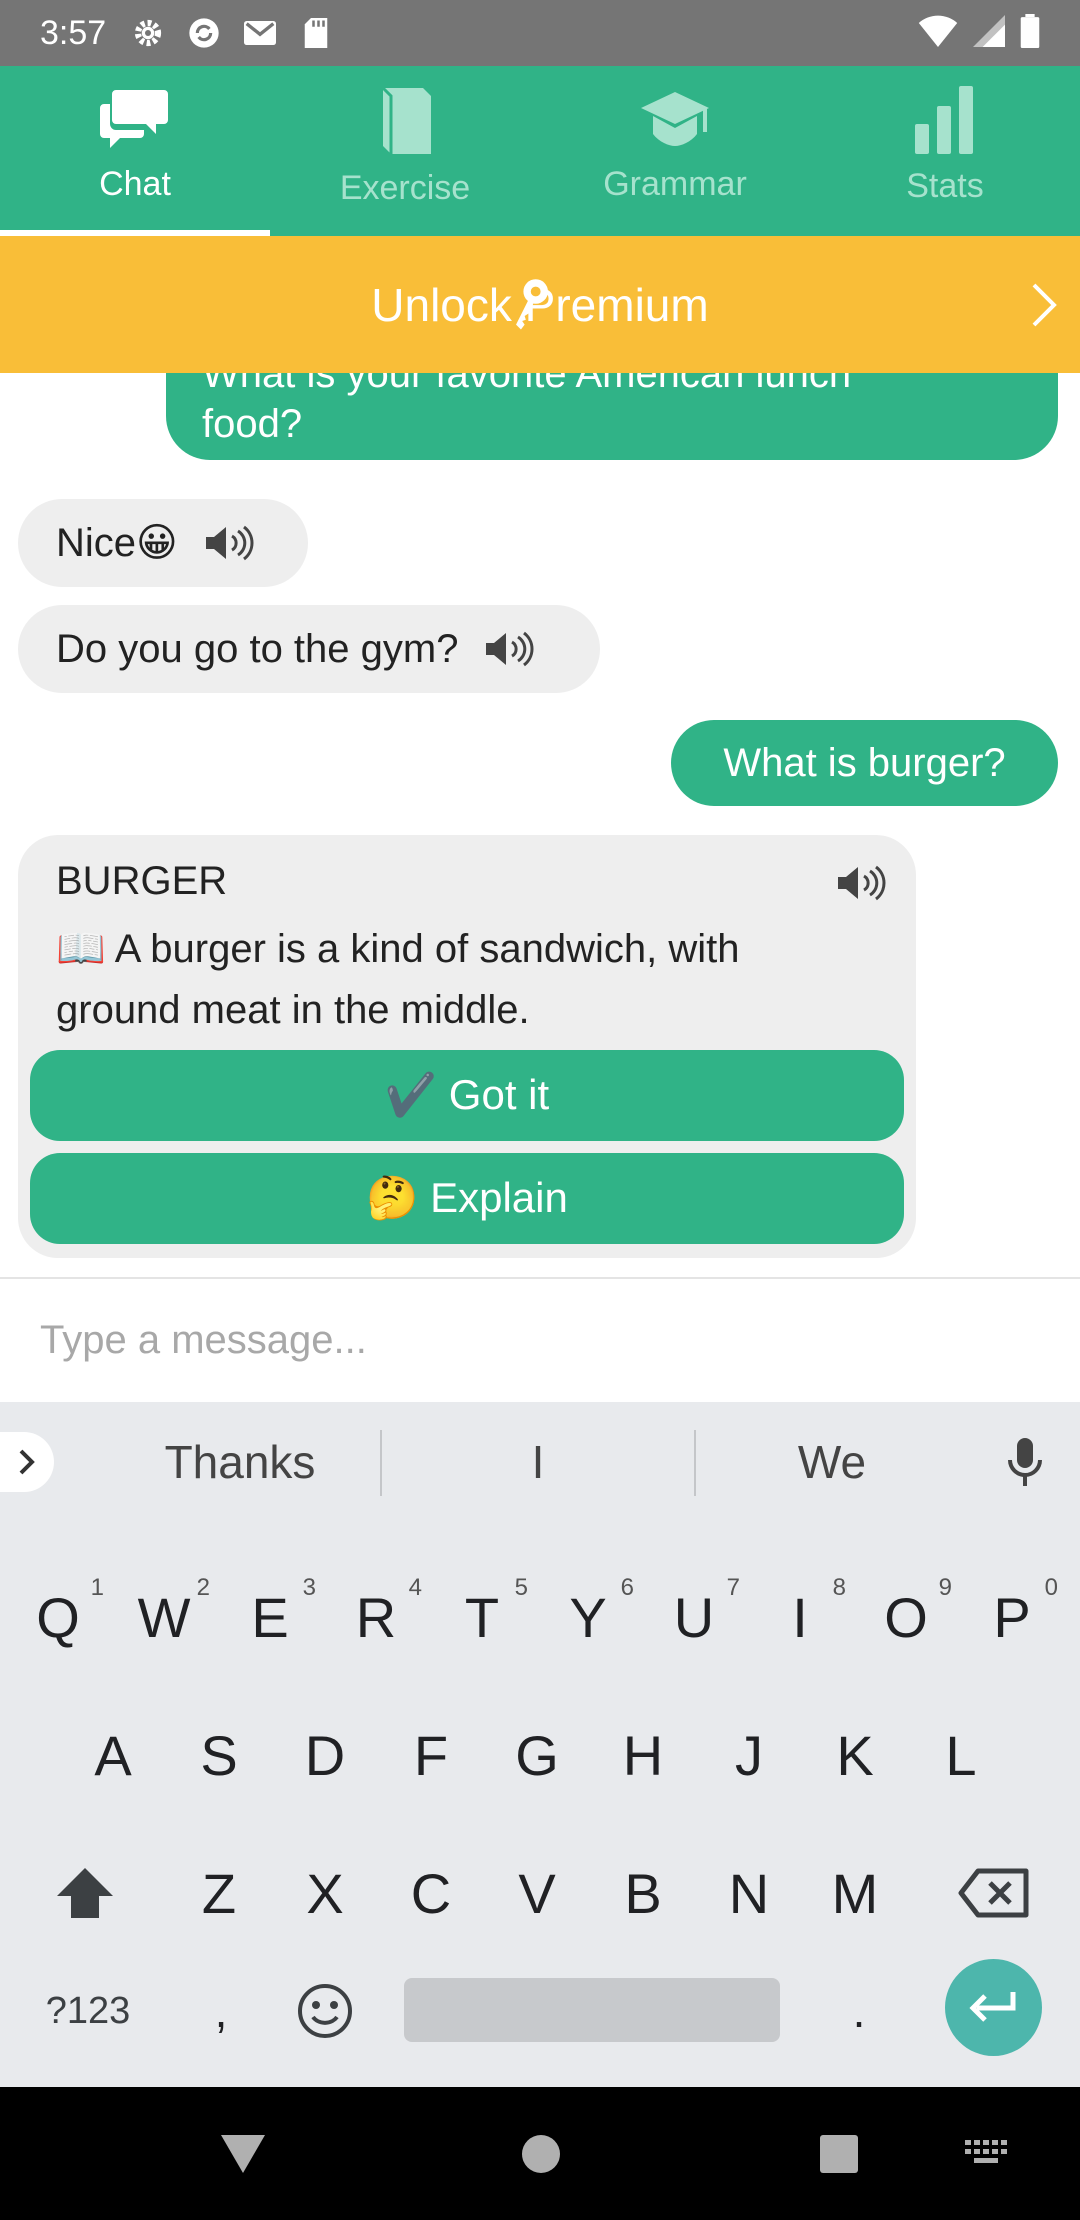 This screenshot has height=2220, width=1080. I want to click on unlock-premium-banner: Unlock Premium, so click(540, 304).